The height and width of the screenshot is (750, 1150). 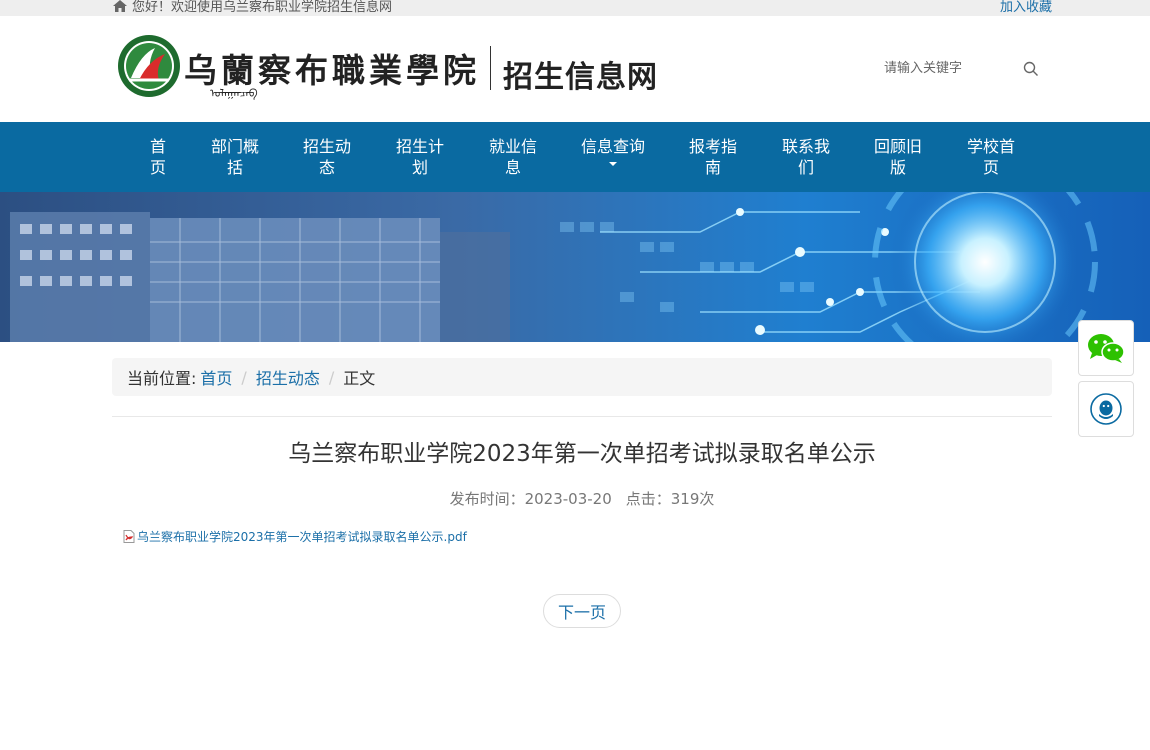 What do you see at coordinates (580, 77) in the screenshot?
I see `site-name: 招生信息网` at bounding box center [580, 77].